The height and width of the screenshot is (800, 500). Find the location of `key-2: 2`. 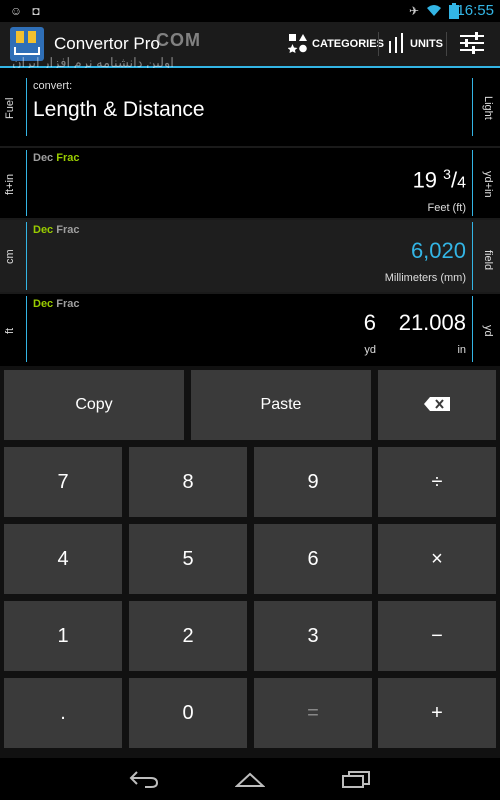

key-2: 2 is located at coordinates (188, 636).